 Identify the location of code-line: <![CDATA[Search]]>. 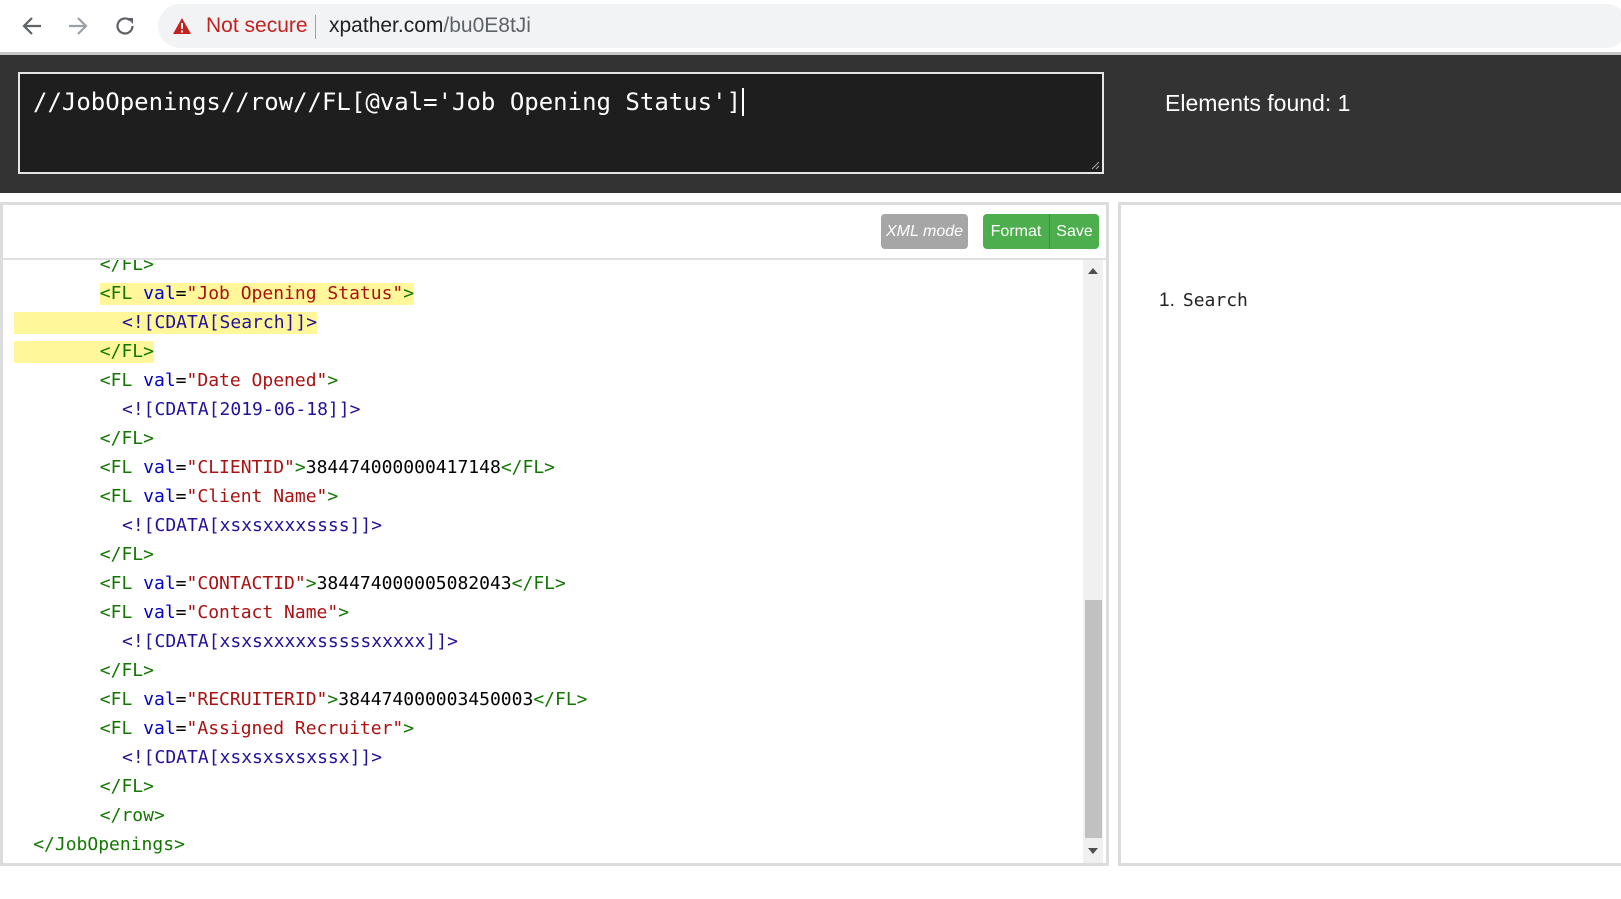
(544, 322).